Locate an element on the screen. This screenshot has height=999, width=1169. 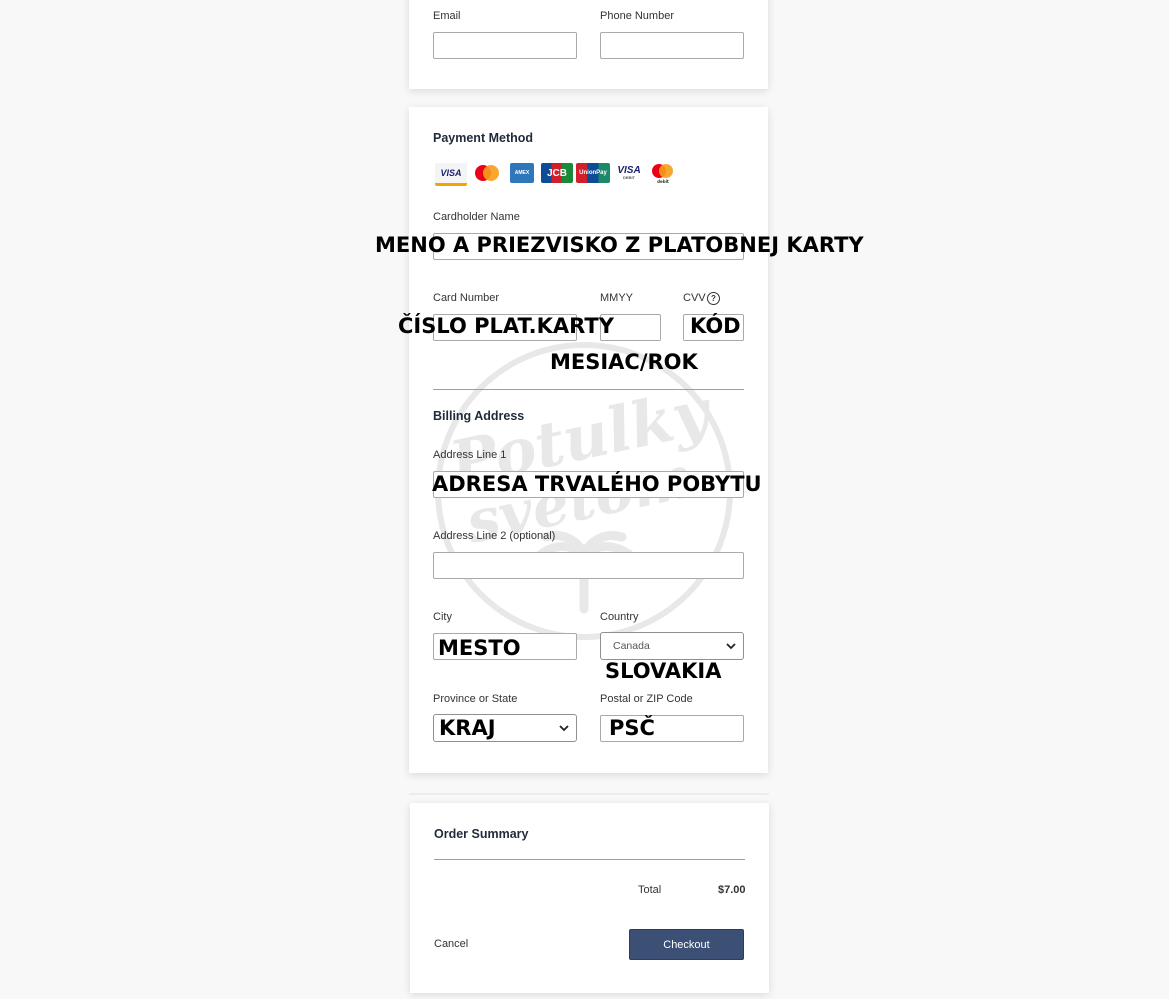
cardholder-annotation: MENO A PRIEZVISKO Z PLATOBNEJ KARTY is located at coordinates (619, 245).